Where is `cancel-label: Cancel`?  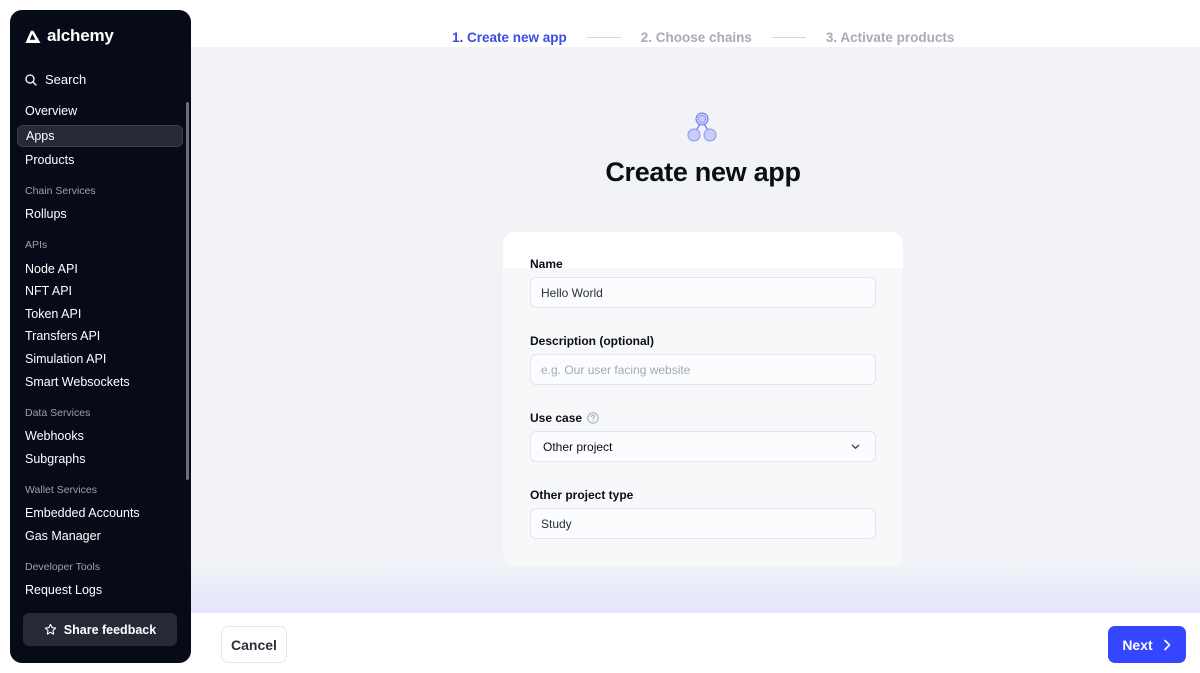 cancel-label: Cancel is located at coordinates (254, 644).